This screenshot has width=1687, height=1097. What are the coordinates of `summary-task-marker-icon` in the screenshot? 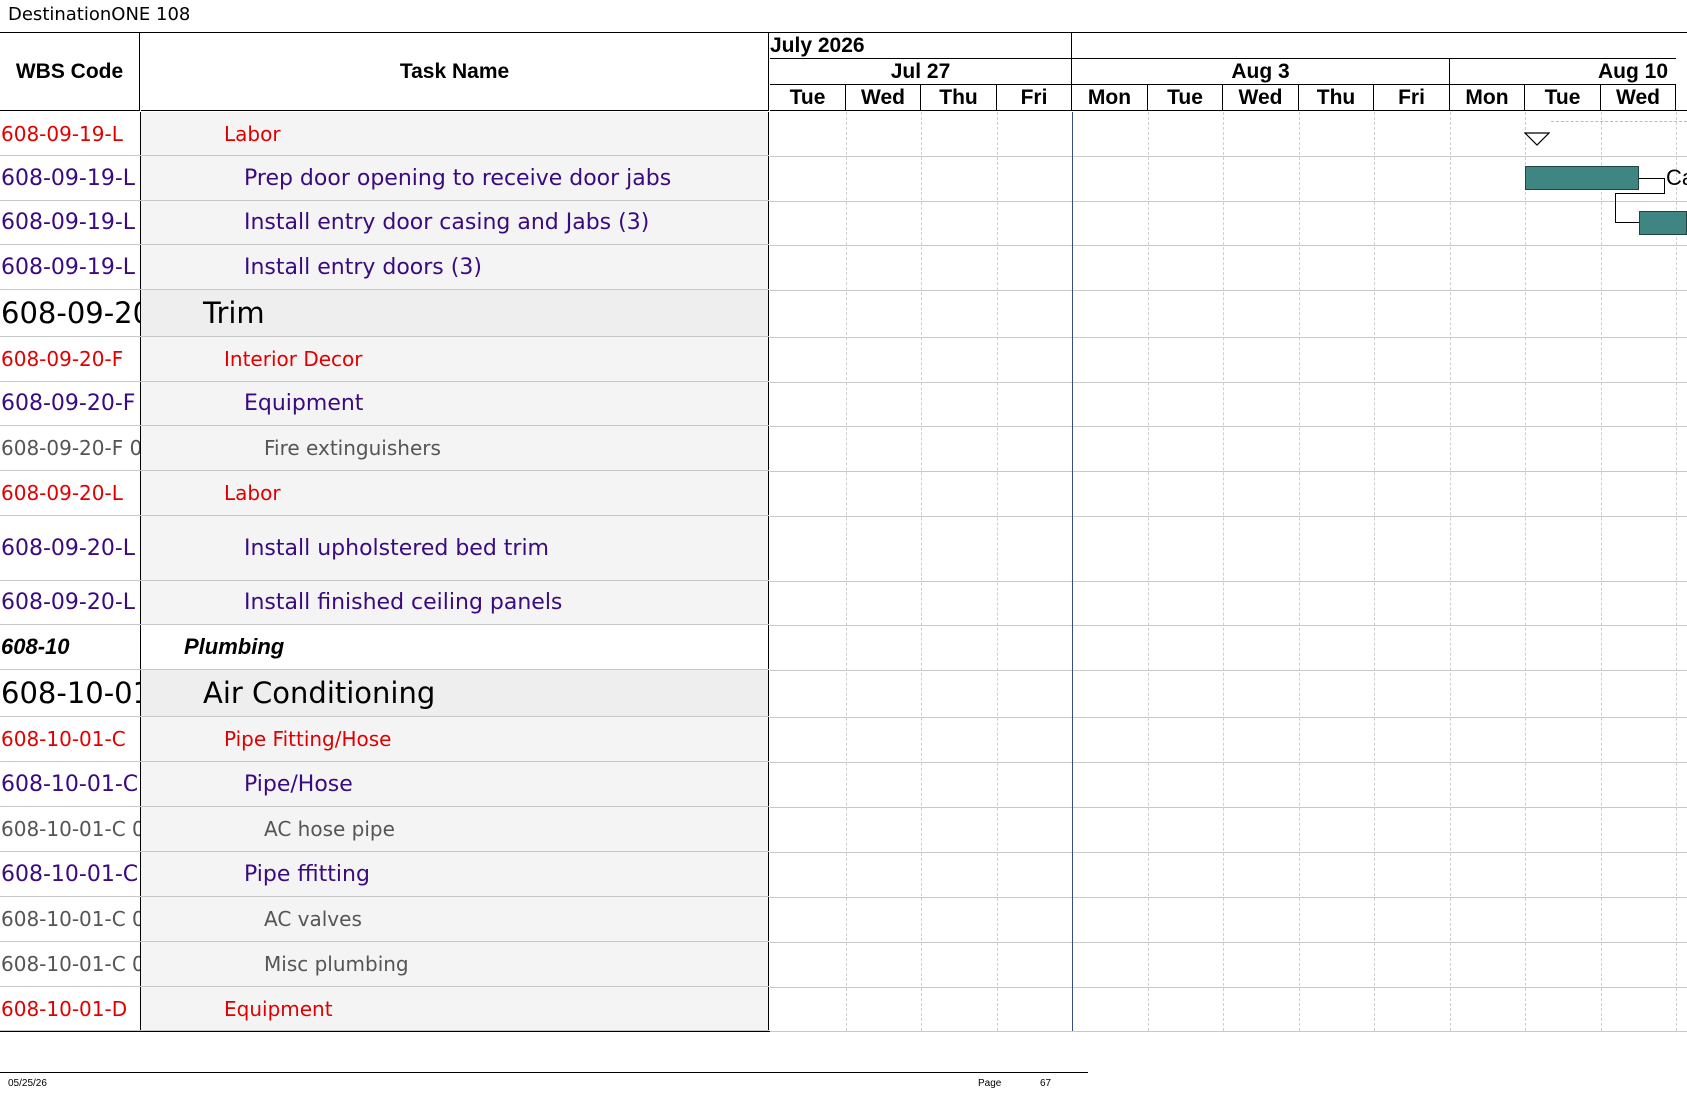 It's located at (1537, 139).